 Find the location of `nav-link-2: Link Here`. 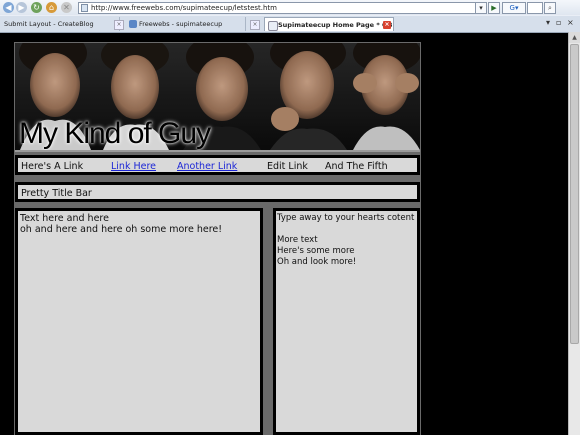

nav-link-2: Link Here is located at coordinates (133, 166).